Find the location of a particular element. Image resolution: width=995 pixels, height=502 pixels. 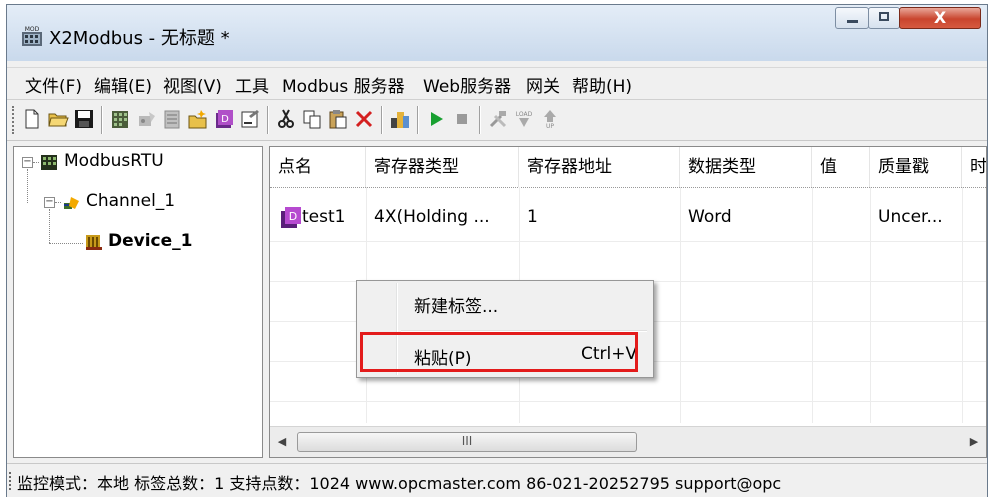

save-icon is located at coordinates (84, 119).